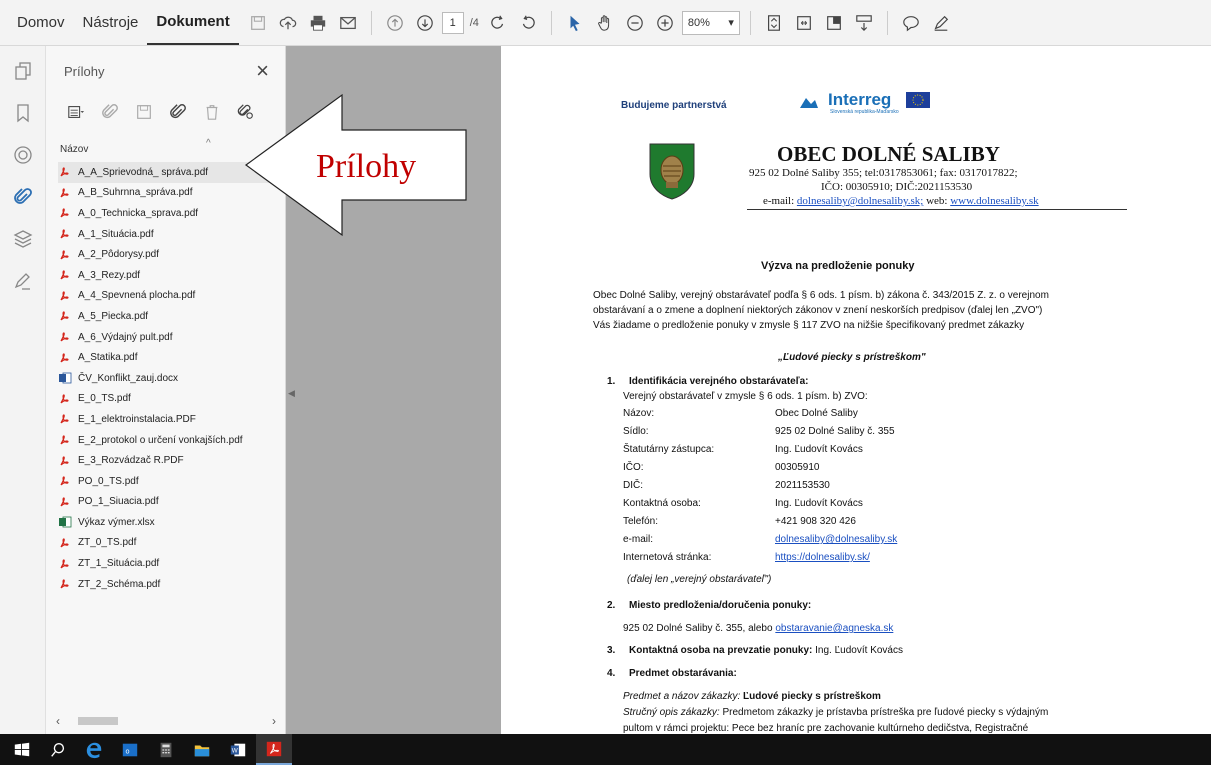 This screenshot has height=765, width=1211. Describe the element at coordinates (774, 23) in the screenshot. I see `fit-page-icon` at that location.